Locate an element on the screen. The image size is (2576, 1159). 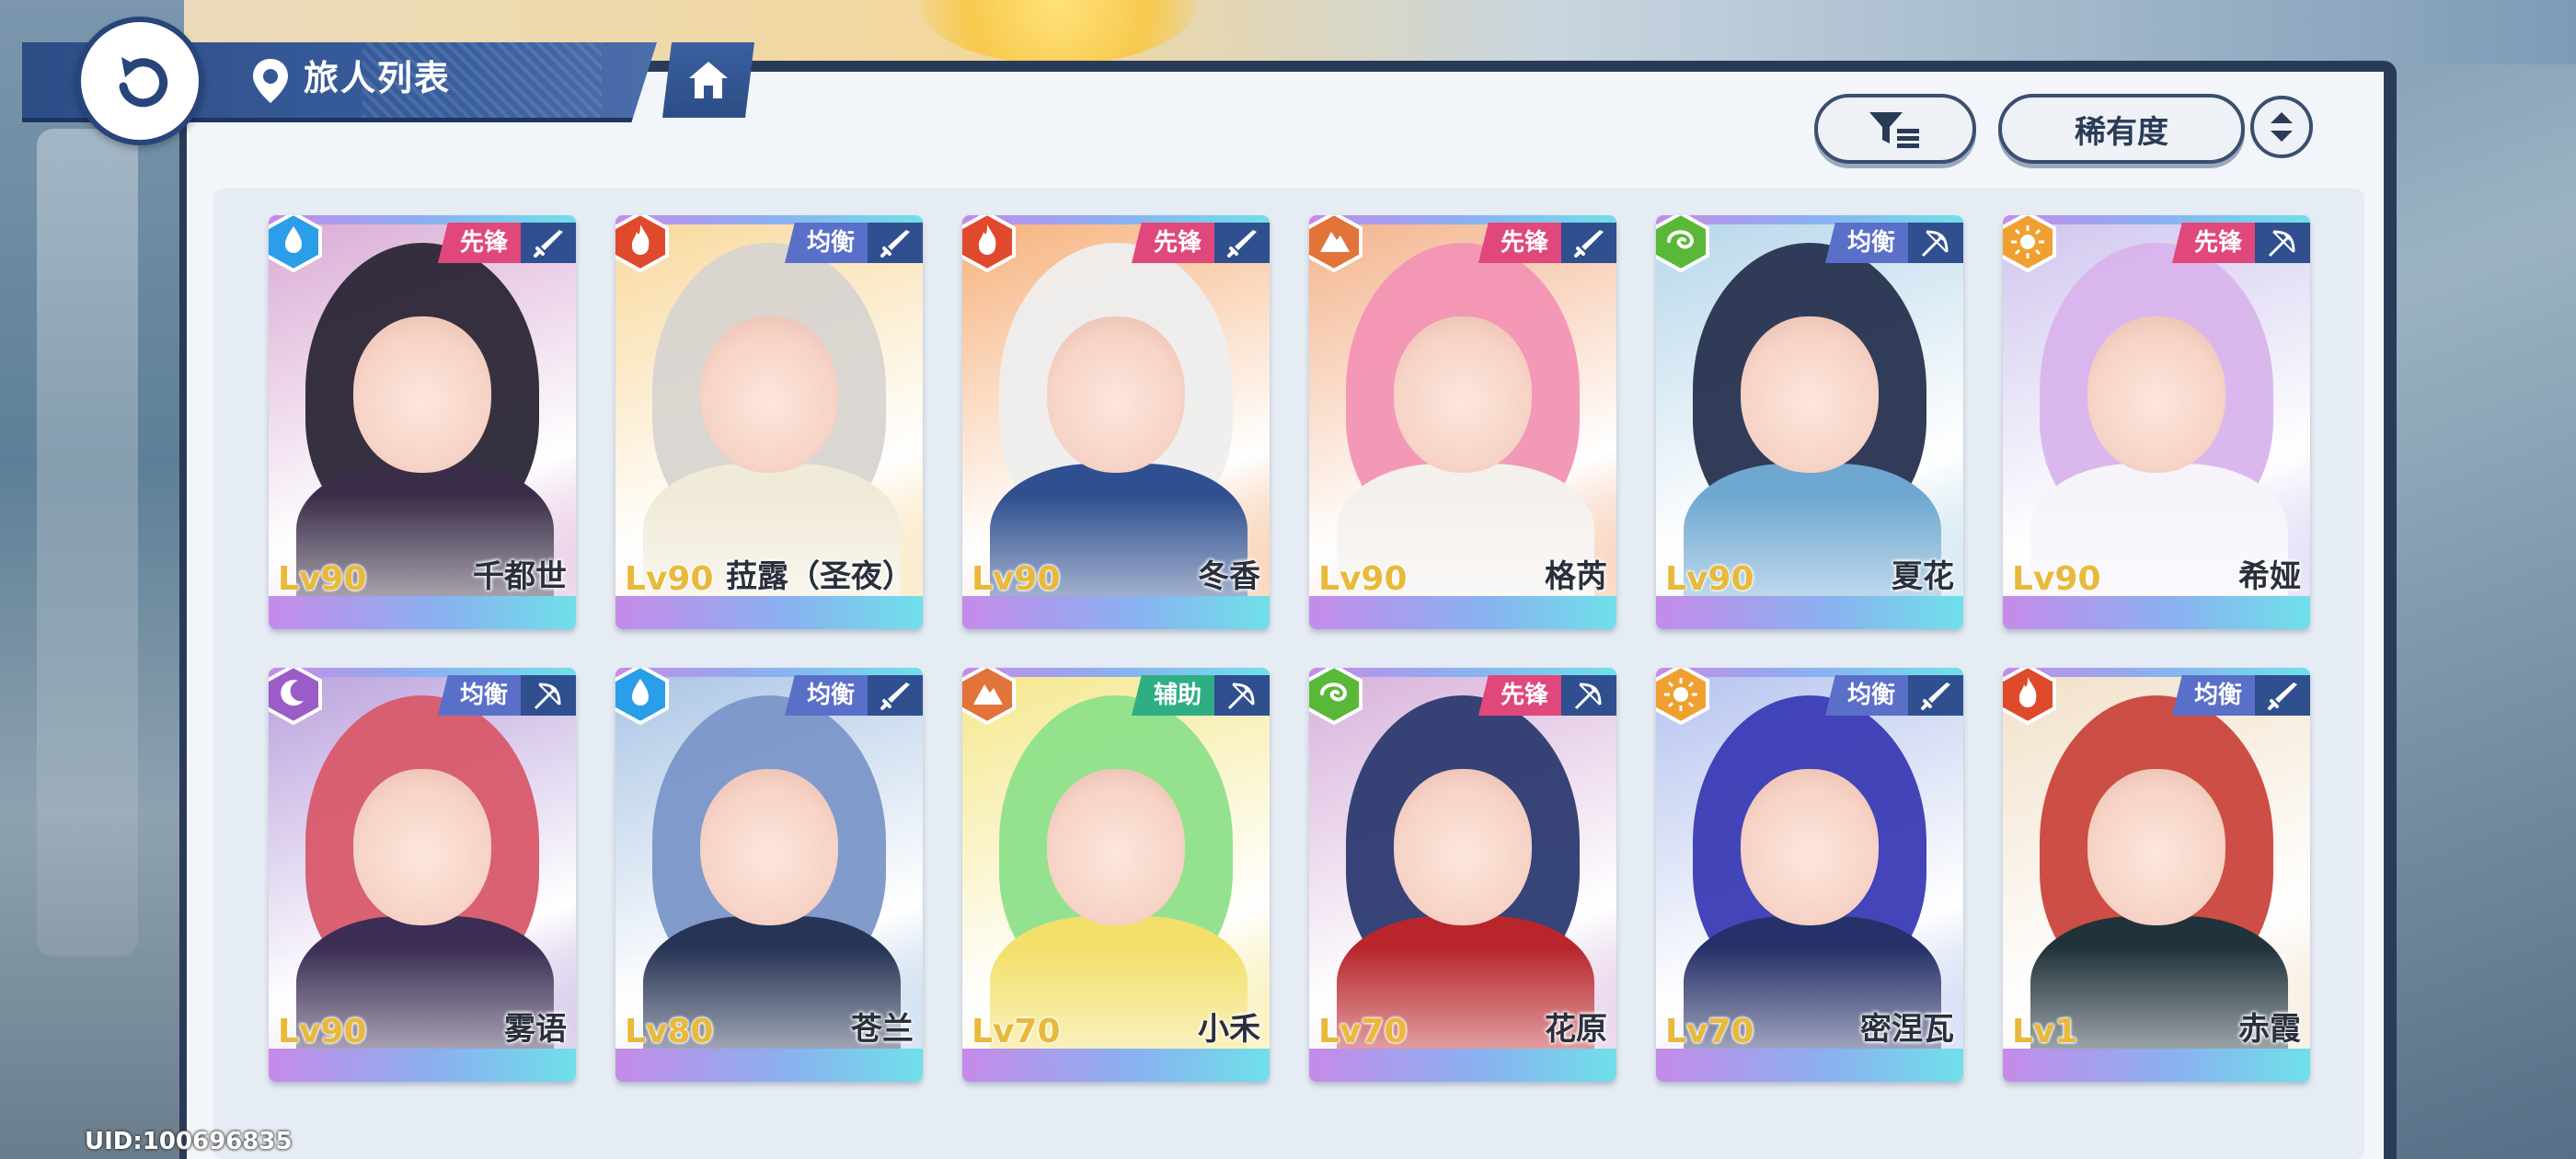
filter-icon is located at coordinates (1894, 130).